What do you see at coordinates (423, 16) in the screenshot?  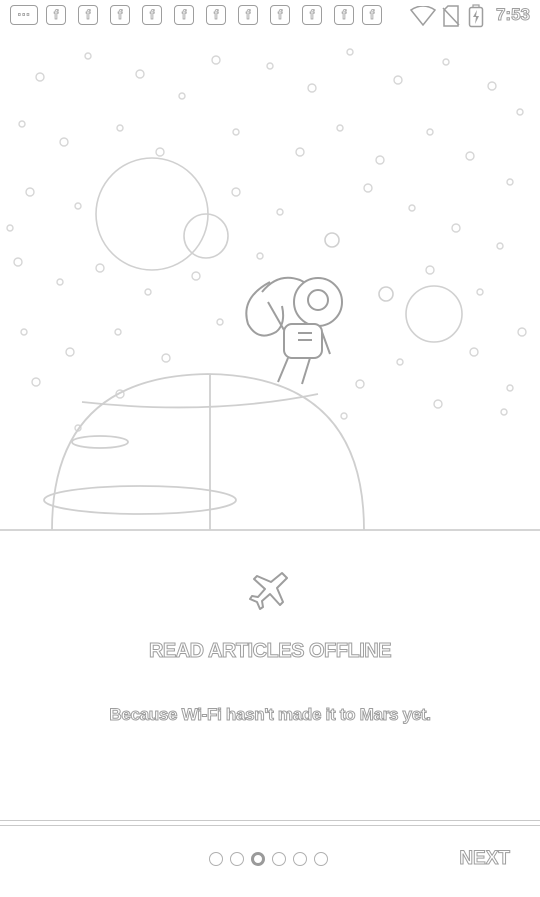 I see `wifi-icon` at bounding box center [423, 16].